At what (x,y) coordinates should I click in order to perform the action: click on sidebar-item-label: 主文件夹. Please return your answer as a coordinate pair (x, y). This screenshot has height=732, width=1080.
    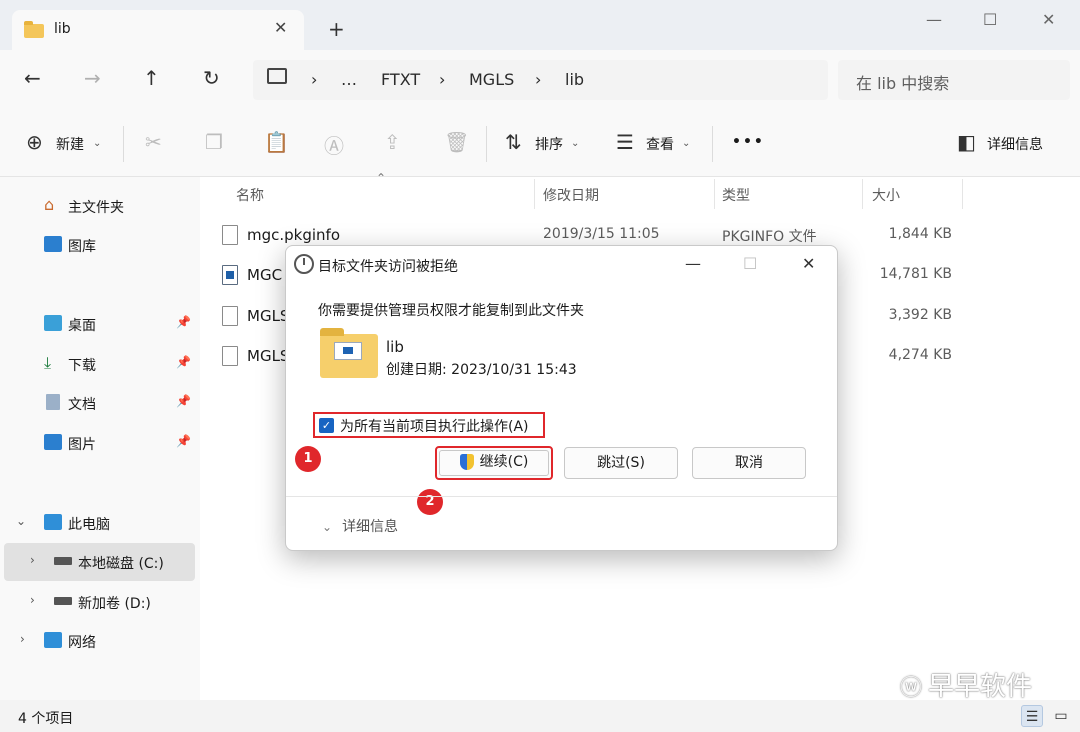
    Looking at the image, I should click on (96, 208).